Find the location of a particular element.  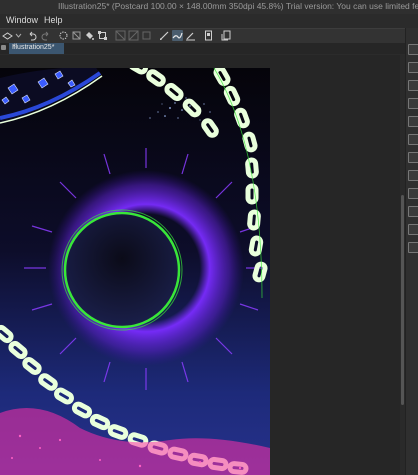

transform-icon is located at coordinates (102, 35).